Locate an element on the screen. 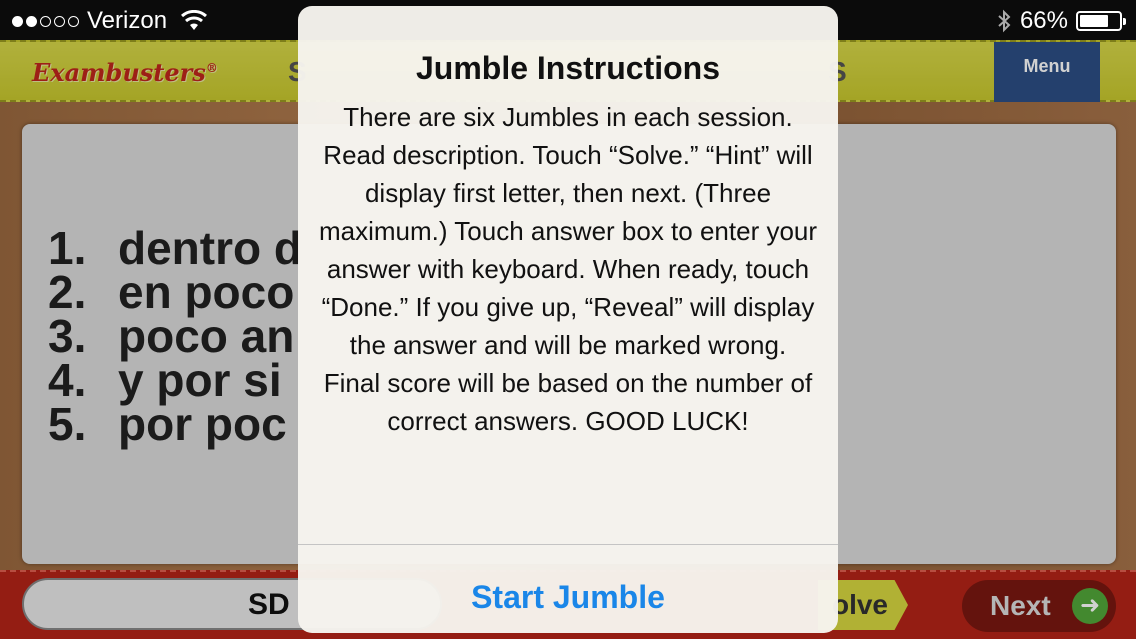  wifi-icon is located at coordinates (194, 20).